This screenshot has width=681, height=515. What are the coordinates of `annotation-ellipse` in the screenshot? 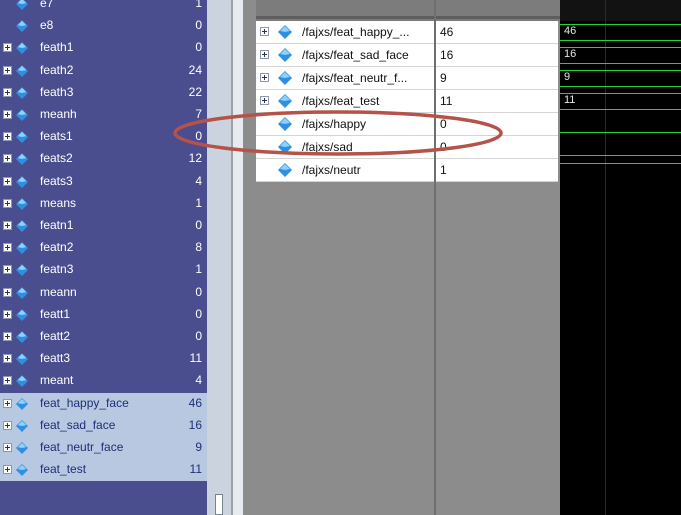 It's located at (338, 133).